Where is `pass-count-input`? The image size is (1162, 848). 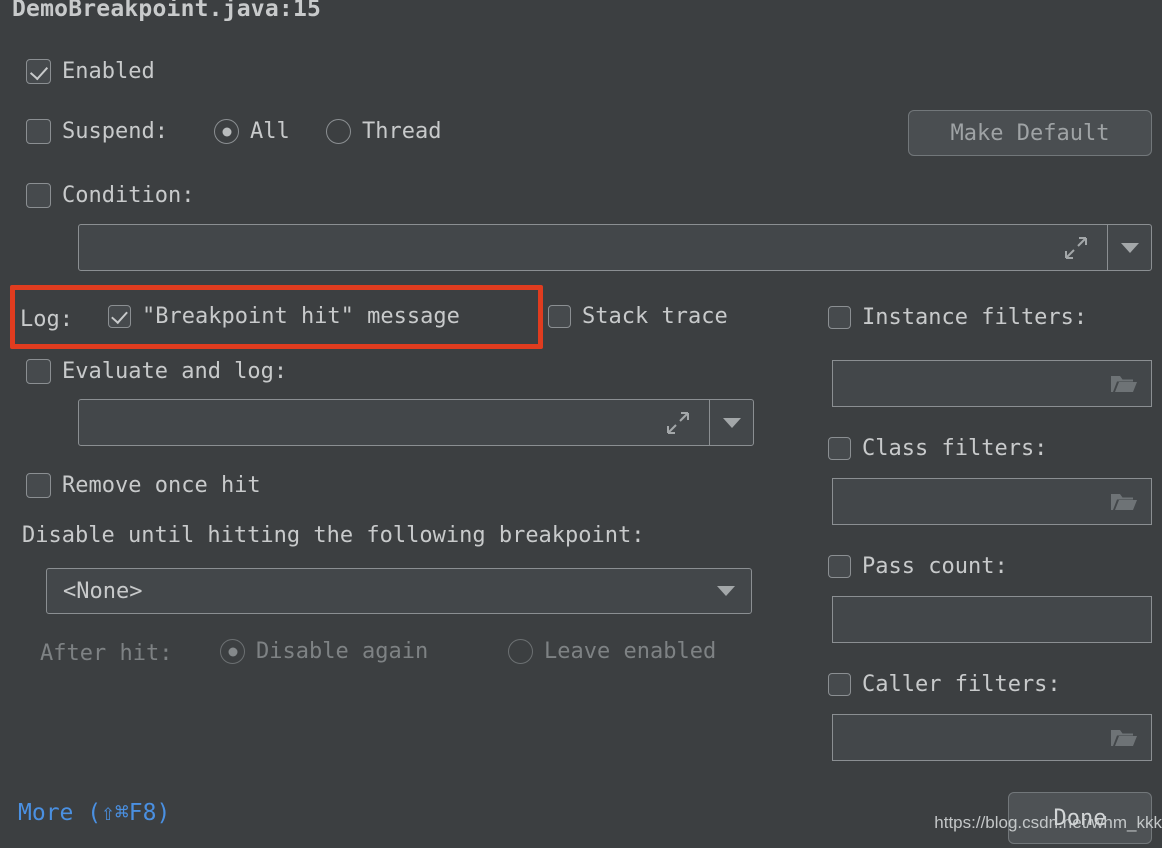
pass-count-input is located at coordinates (992, 619).